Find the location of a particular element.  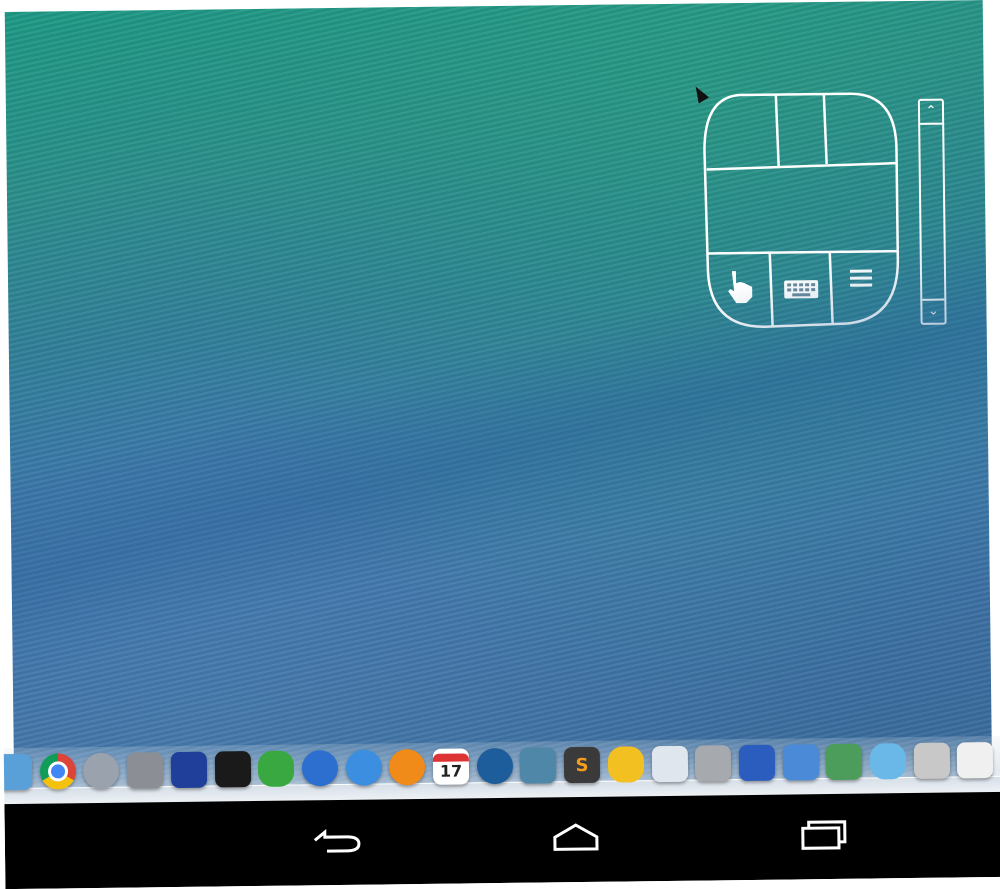

itunes-icon is located at coordinates (363, 767).